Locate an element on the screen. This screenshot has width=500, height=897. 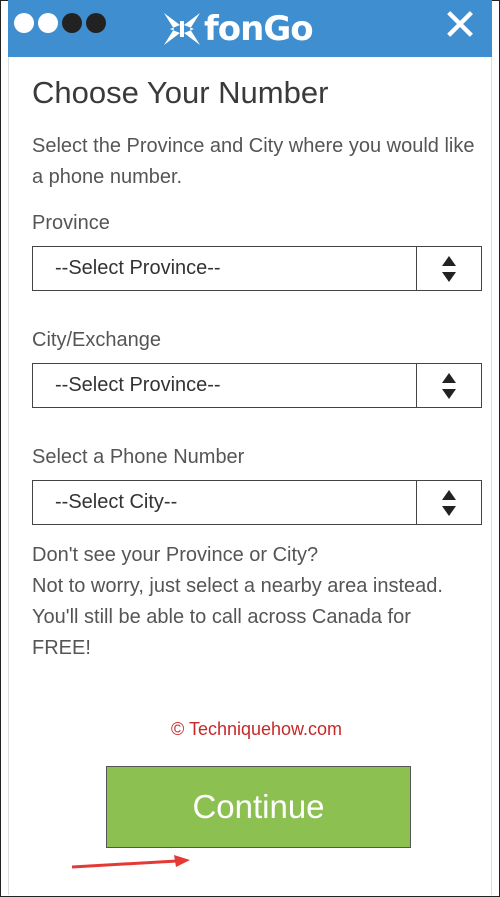
brand-name: fonGo is located at coordinates (259, 29).